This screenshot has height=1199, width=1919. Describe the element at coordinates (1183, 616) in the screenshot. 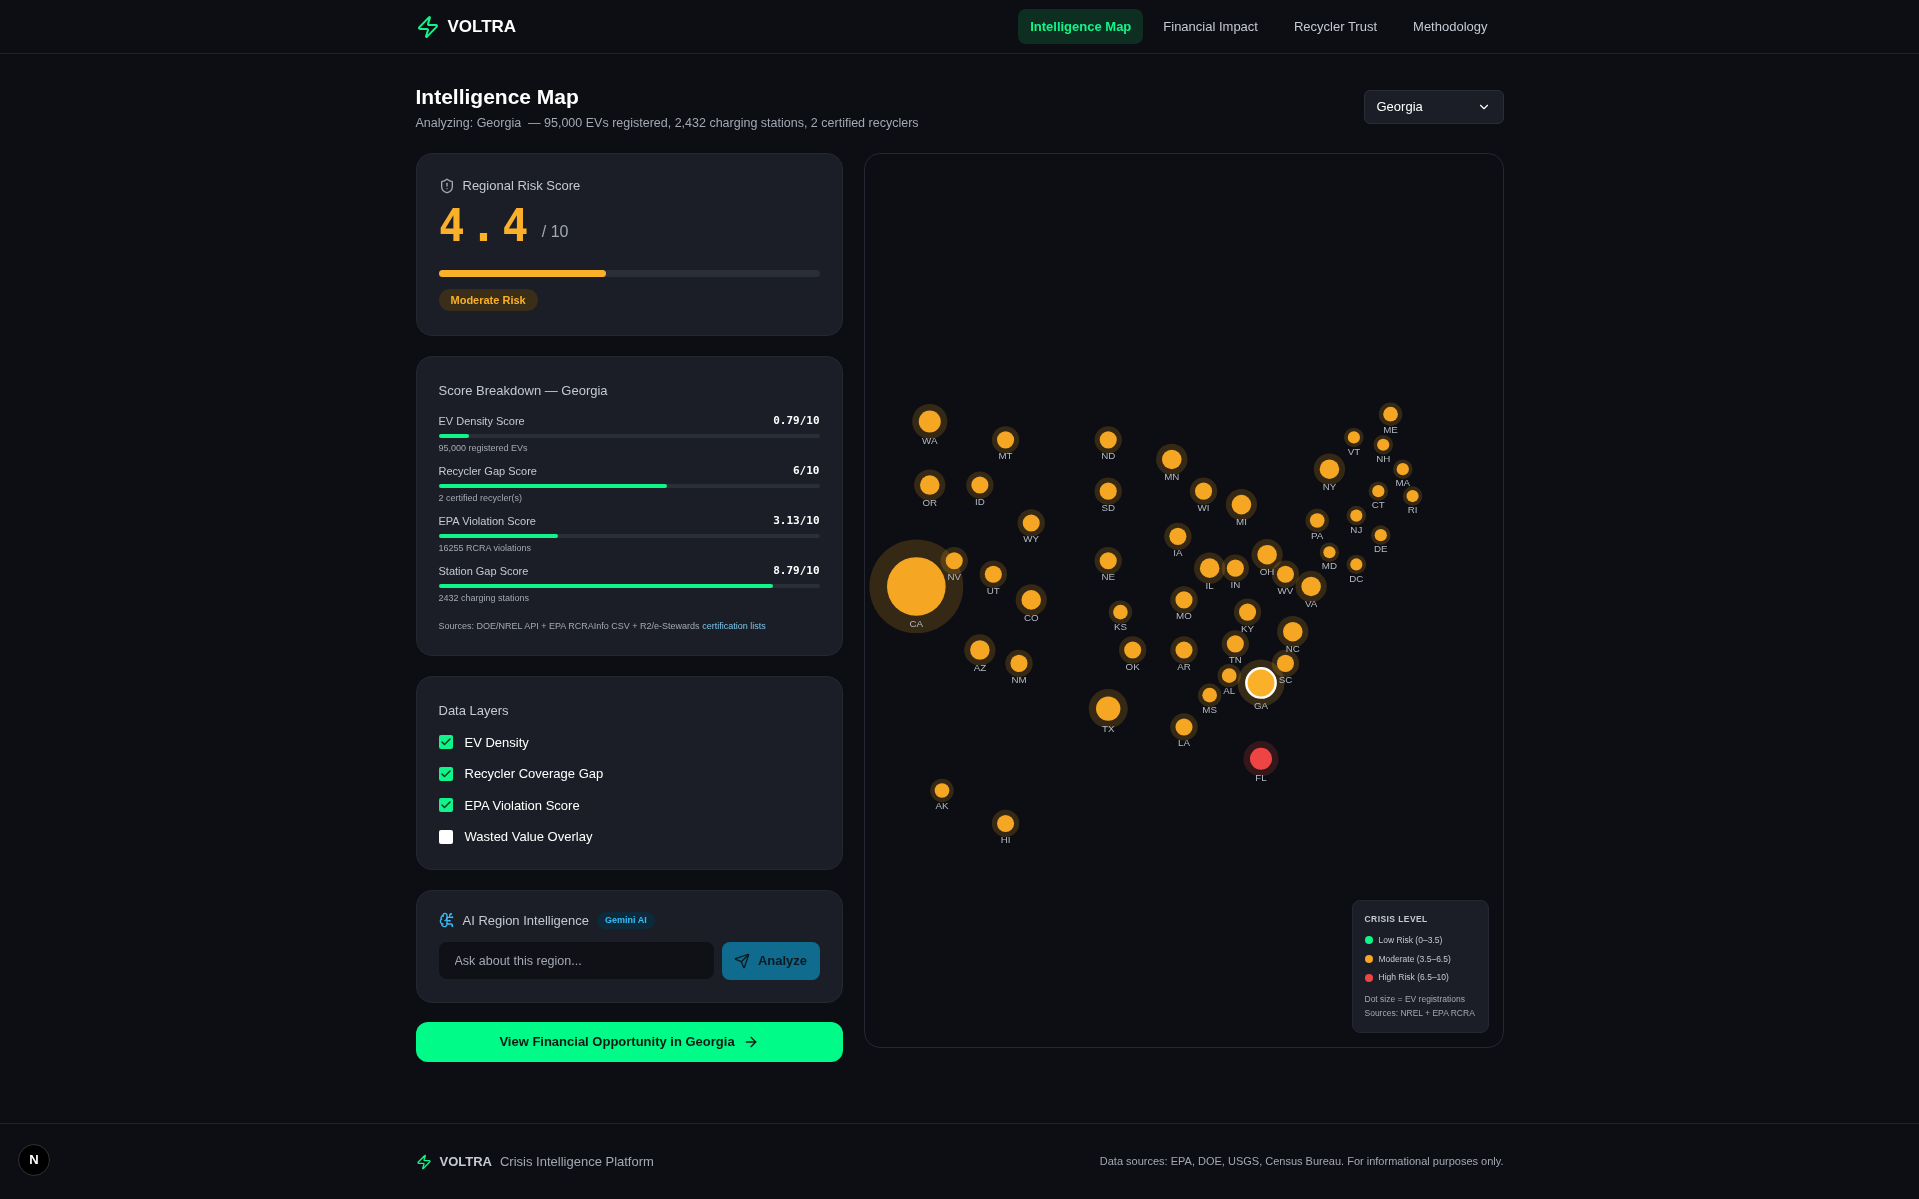

I see `state-label: MO` at that location.